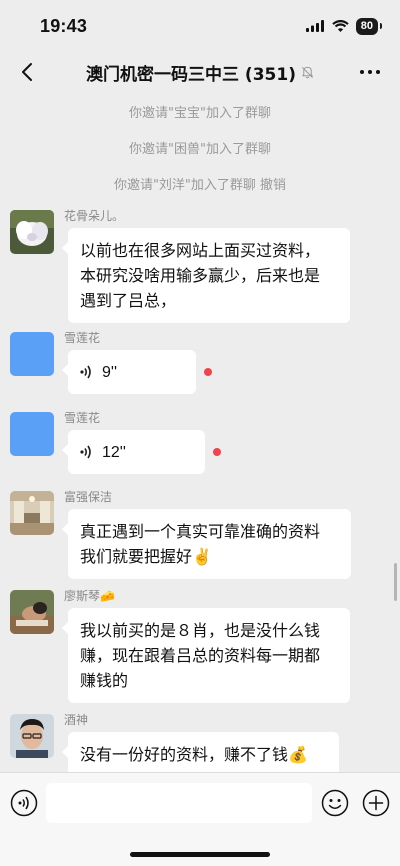  I want to click on text-message-bubble: 真正遇到一个真实可靠准确的资料 我们就要把握好✌️, so click(206, 544).